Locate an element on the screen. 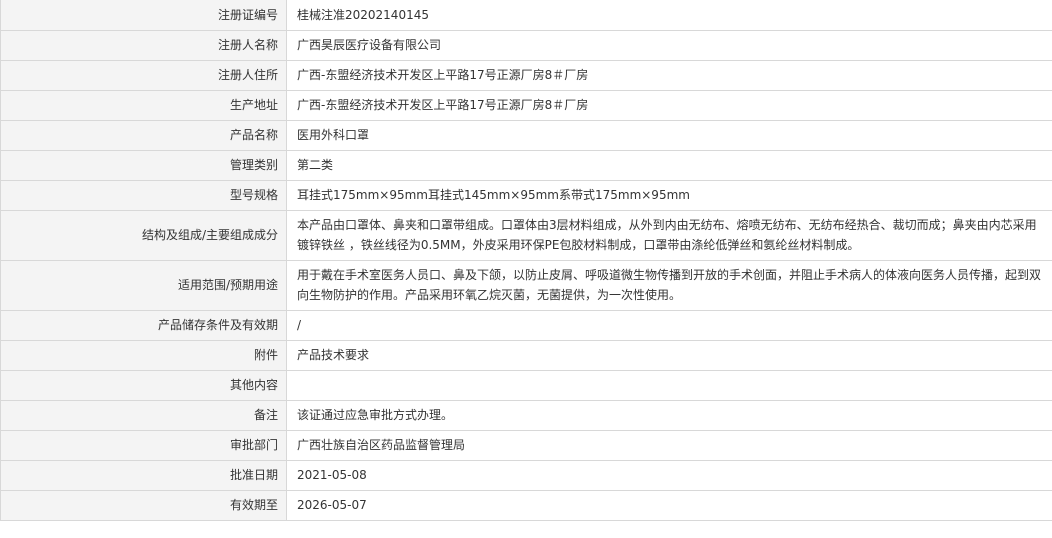  field-value is located at coordinates (669, 385).